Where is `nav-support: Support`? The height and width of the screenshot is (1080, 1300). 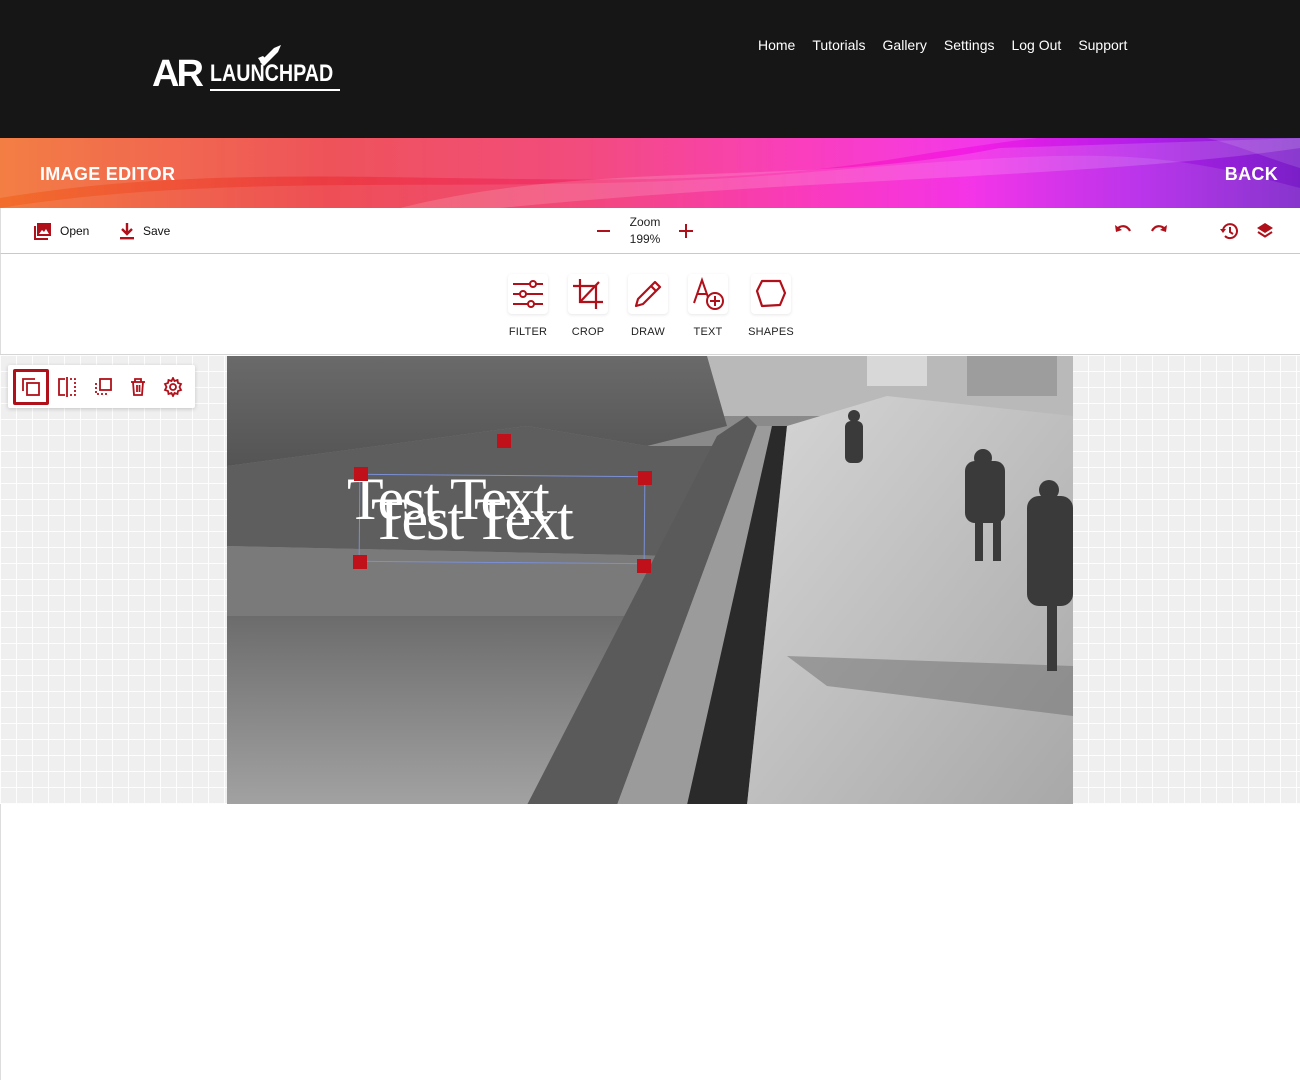 nav-support: Support is located at coordinates (1102, 45).